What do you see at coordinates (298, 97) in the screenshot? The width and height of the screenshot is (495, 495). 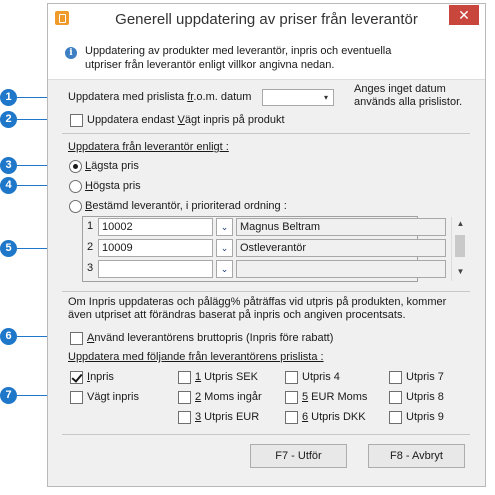 I see `date-dropdown: ▾` at bounding box center [298, 97].